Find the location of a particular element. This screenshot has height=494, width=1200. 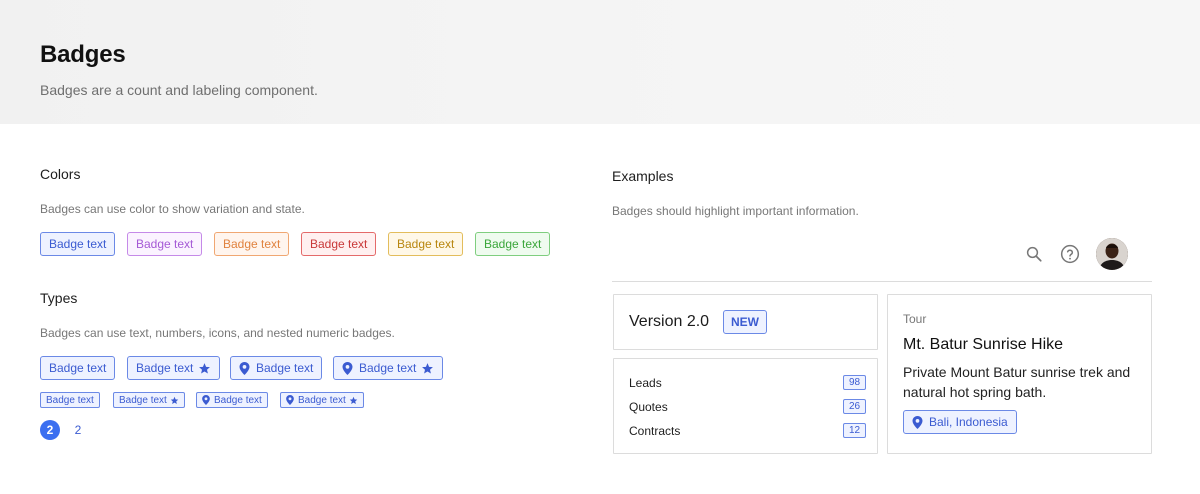

small-badge-text-only: Badge text is located at coordinates (70, 400).